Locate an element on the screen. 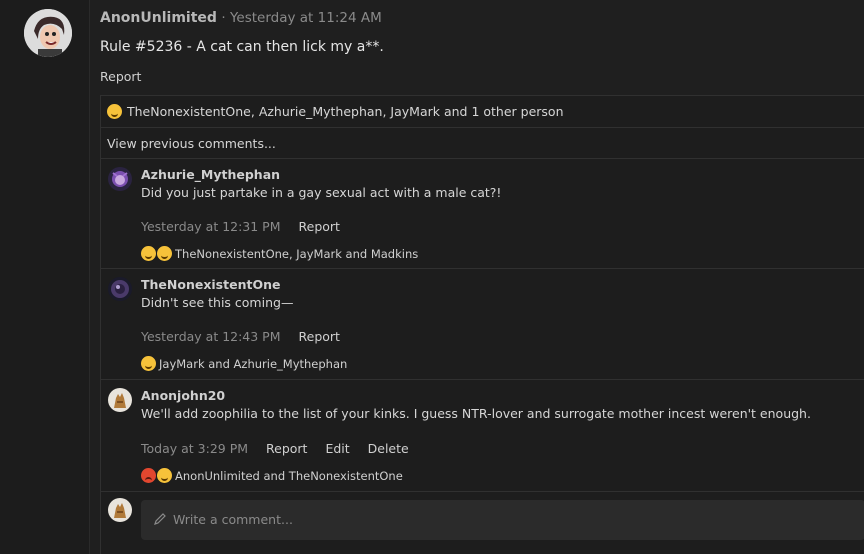 The width and height of the screenshot is (864, 554). post-author: AnonUnlimited is located at coordinates (158, 18).